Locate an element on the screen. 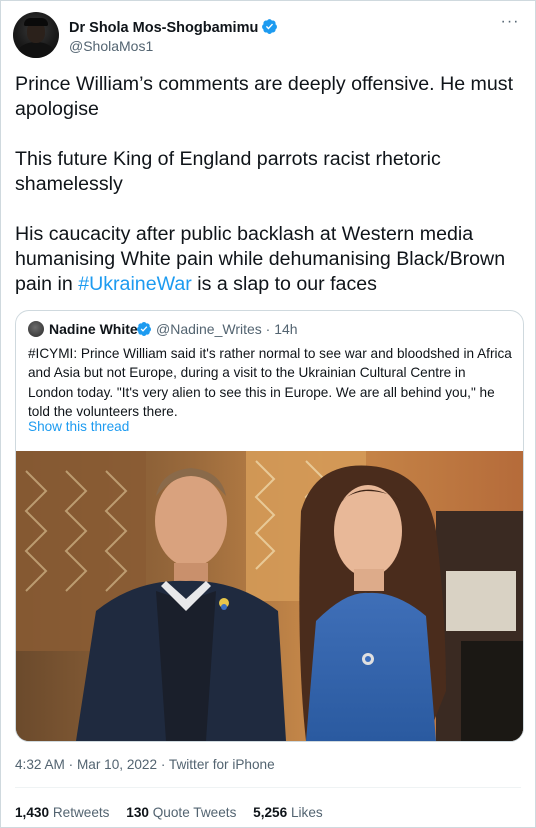 This screenshot has width=536, height=828. retweets-label: Retweets is located at coordinates (81, 812).